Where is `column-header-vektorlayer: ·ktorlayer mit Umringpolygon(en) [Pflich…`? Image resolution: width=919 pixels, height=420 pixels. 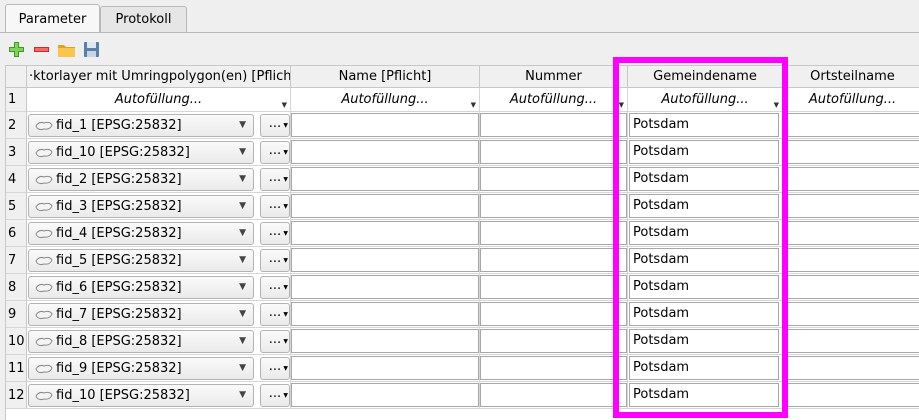 column-header-vektorlayer: ·ktorlayer mit Umringpolygon(en) [Pflich… is located at coordinates (159, 77).